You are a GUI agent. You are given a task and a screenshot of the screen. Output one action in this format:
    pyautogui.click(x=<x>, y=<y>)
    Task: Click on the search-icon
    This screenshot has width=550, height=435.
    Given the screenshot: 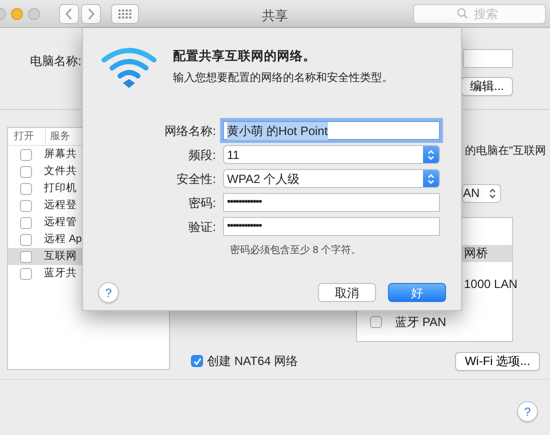 What is the action you would take?
    pyautogui.click(x=462, y=13)
    